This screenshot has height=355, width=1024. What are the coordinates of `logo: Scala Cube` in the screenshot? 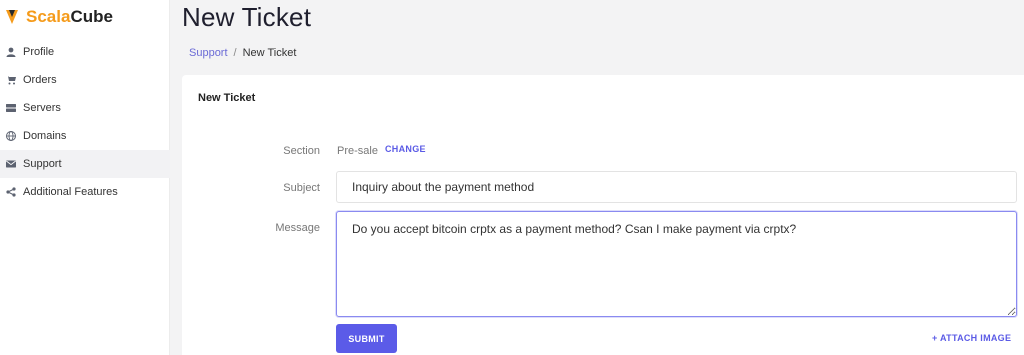 It's located at (84, 17).